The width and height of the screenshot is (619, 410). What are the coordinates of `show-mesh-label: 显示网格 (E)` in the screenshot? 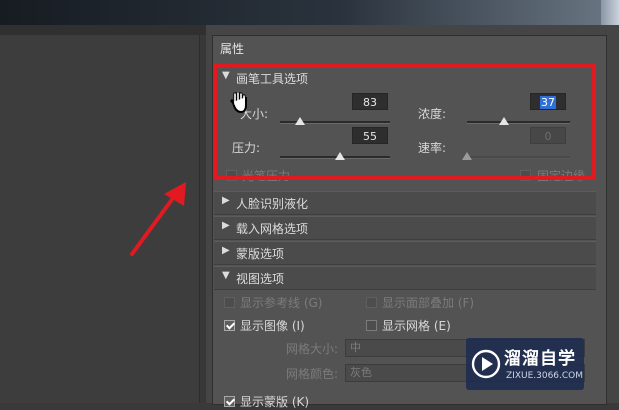 It's located at (416, 326).